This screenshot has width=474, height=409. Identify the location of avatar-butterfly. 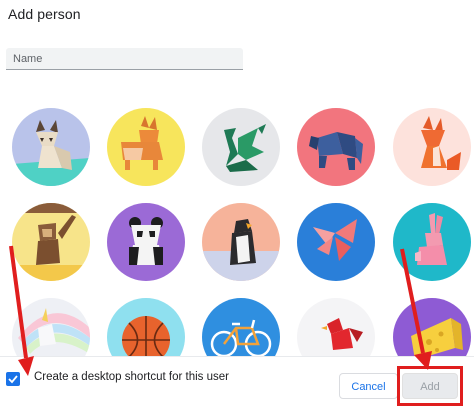
(336, 242).